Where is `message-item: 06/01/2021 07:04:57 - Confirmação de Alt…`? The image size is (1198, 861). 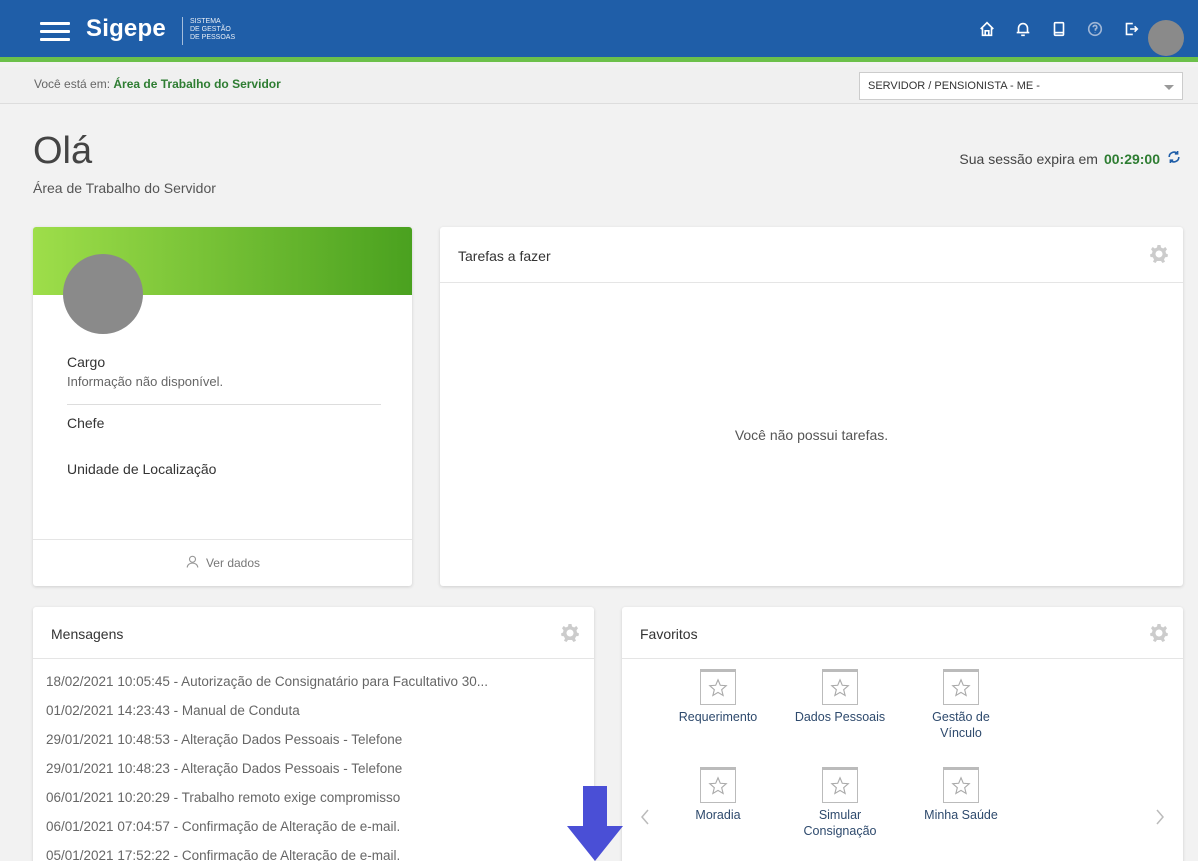
message-item: 06/01/2021 07:04:57 - Confirmação de Alt… is located at coordinates (320, 826).